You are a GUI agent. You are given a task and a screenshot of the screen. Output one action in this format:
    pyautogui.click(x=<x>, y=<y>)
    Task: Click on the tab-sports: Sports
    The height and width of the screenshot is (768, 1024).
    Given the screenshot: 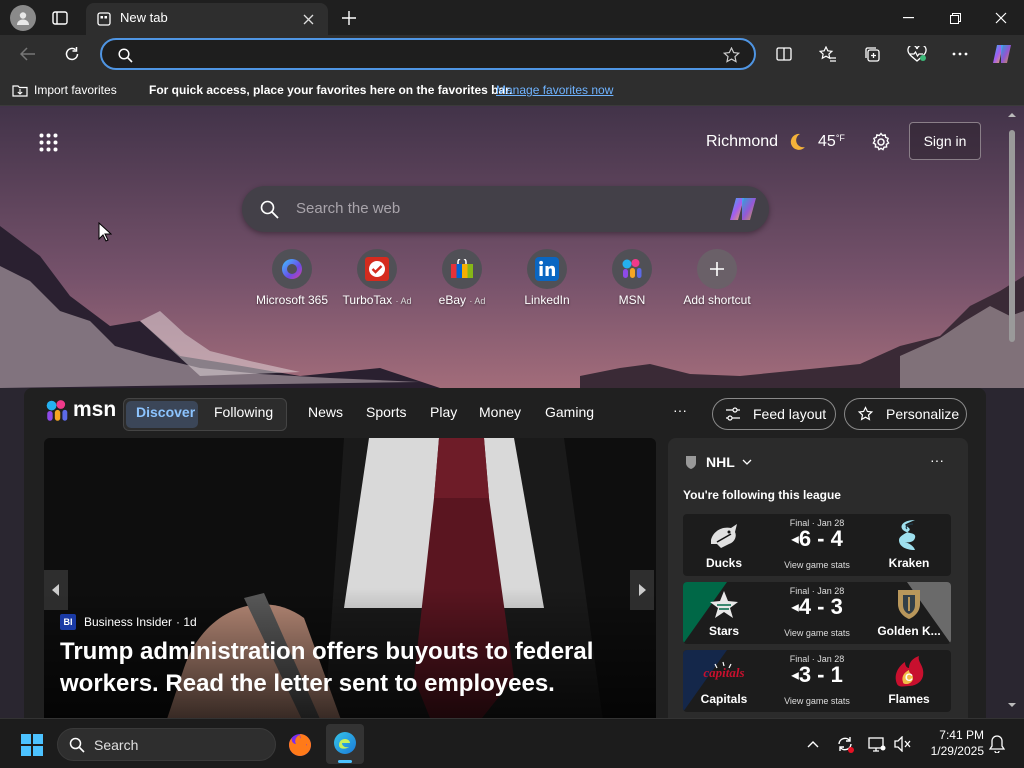 What is the action you would take?
    pyautogui.click(x=386, y=412)
    